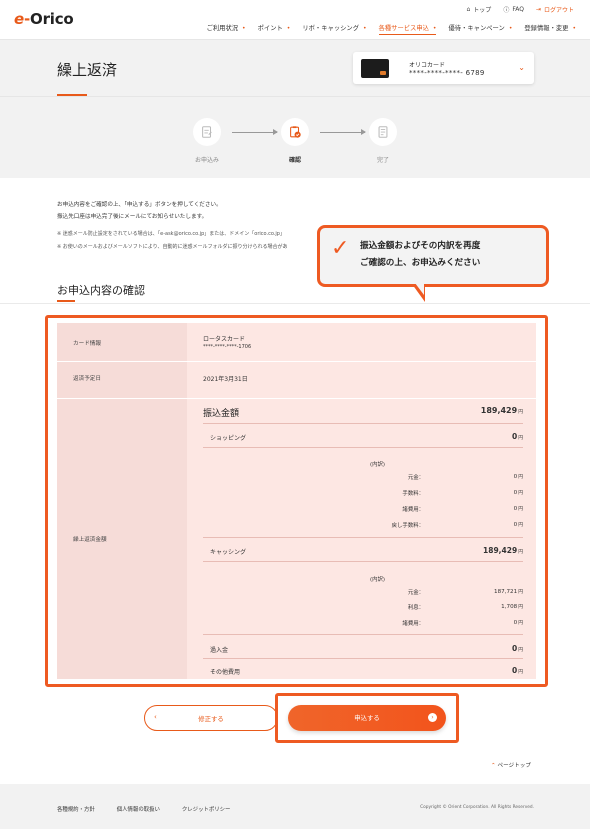  Describe the element at coordinates (87, 379) in the screenshot. I see `repayment-date-label: 返済予定日` at that location.